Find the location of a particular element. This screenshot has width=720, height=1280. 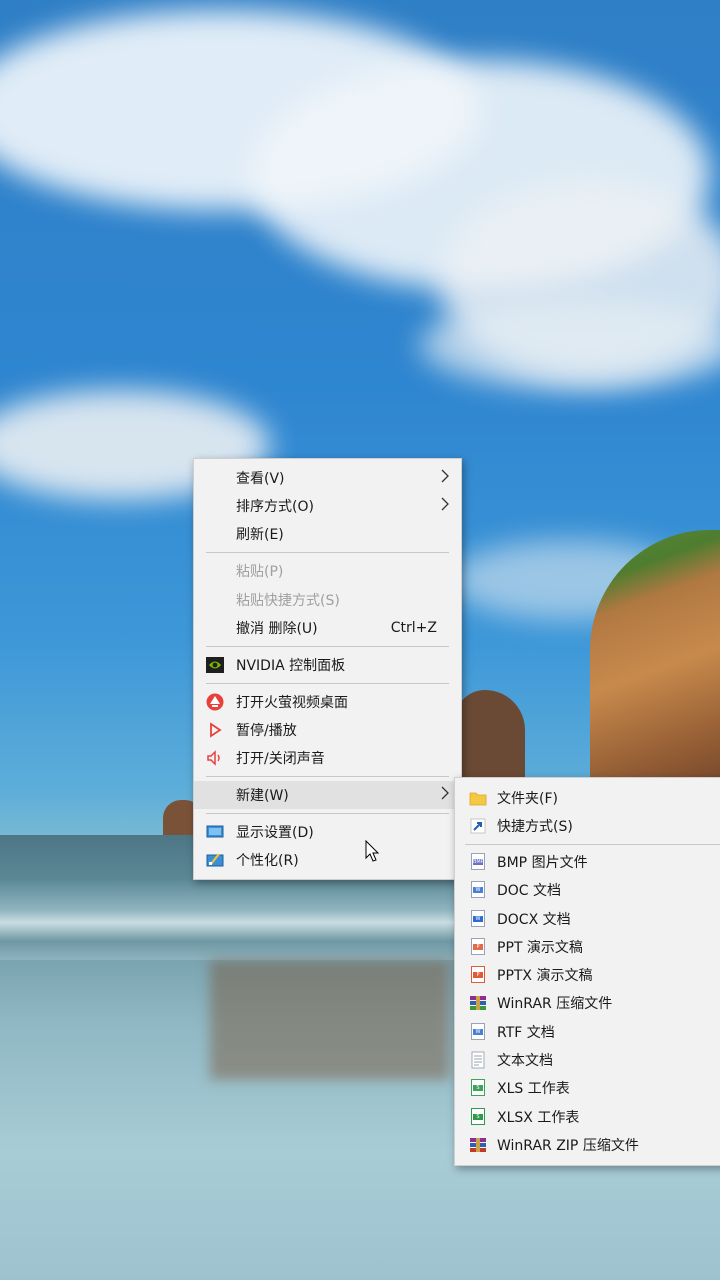

menu-item-label: 显示设置(D) is located at coordinates (275, 833).